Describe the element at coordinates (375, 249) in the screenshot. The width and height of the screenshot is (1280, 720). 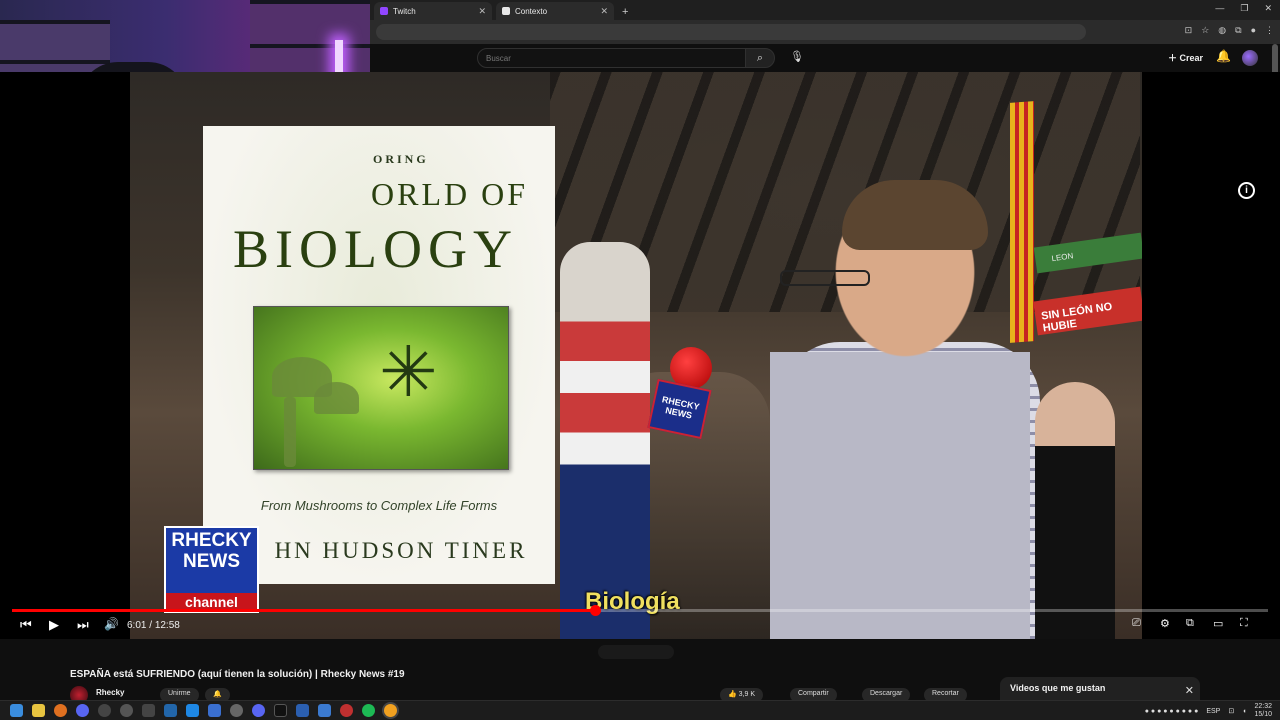
I see `book-title-line2: BIOLOGY` at that location.